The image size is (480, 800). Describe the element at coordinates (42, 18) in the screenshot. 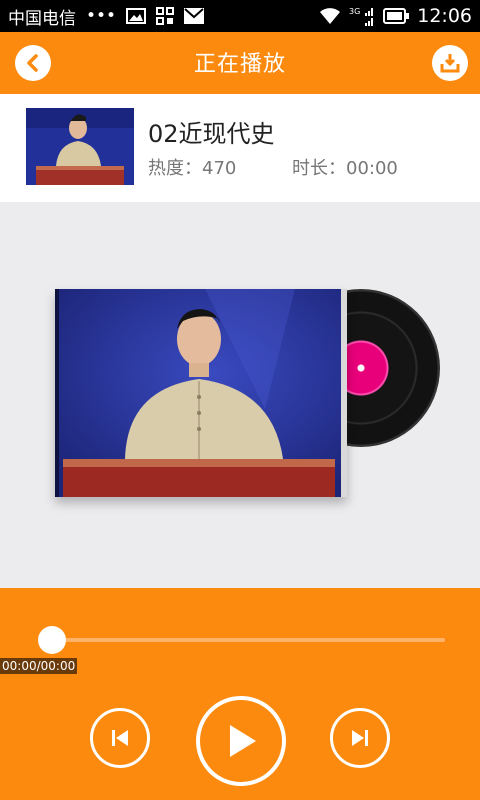

I see `carrier-name: 中国电信` at that location.